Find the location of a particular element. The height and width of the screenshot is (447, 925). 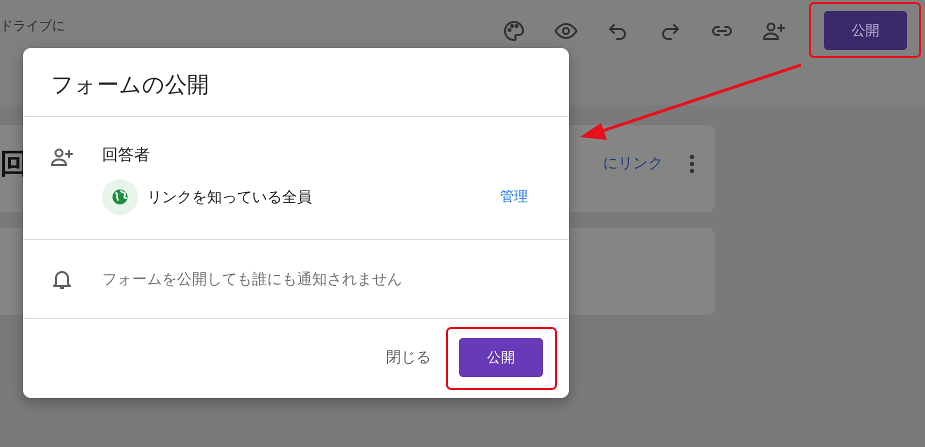

dialog-title: フォームの公開 is located at coordinates (130, 86).